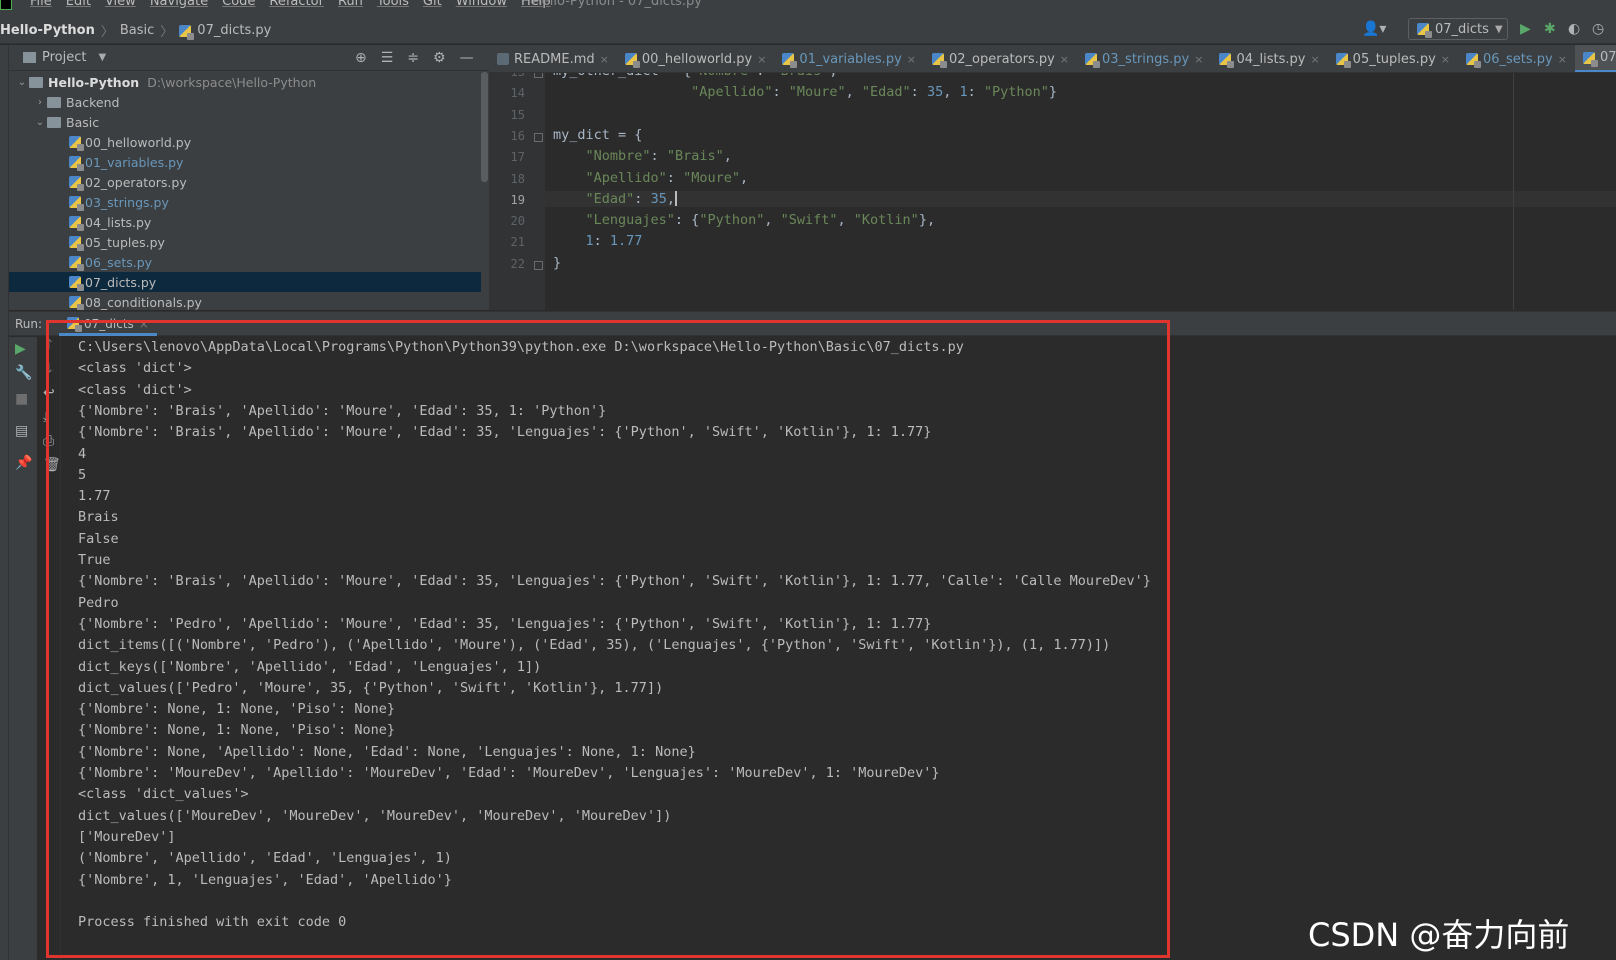 The width and height of the screenshot is (1616, 960). I want to click on run-icon: ▶, so click(1525, 29).